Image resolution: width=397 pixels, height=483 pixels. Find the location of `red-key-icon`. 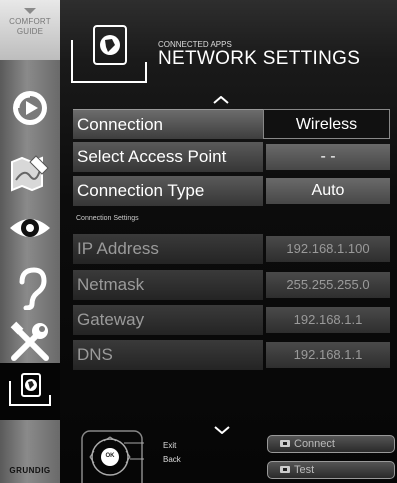

red-key-icon is located at coordinates (285, 443).